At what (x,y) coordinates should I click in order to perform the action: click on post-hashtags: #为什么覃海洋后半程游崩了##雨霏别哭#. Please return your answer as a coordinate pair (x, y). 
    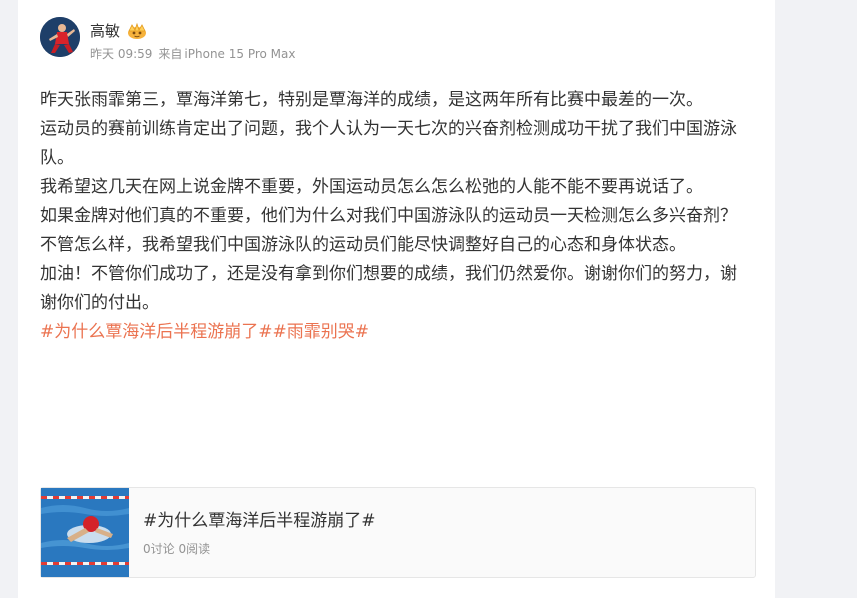
    Looking at the image, I should click on (395, 332).